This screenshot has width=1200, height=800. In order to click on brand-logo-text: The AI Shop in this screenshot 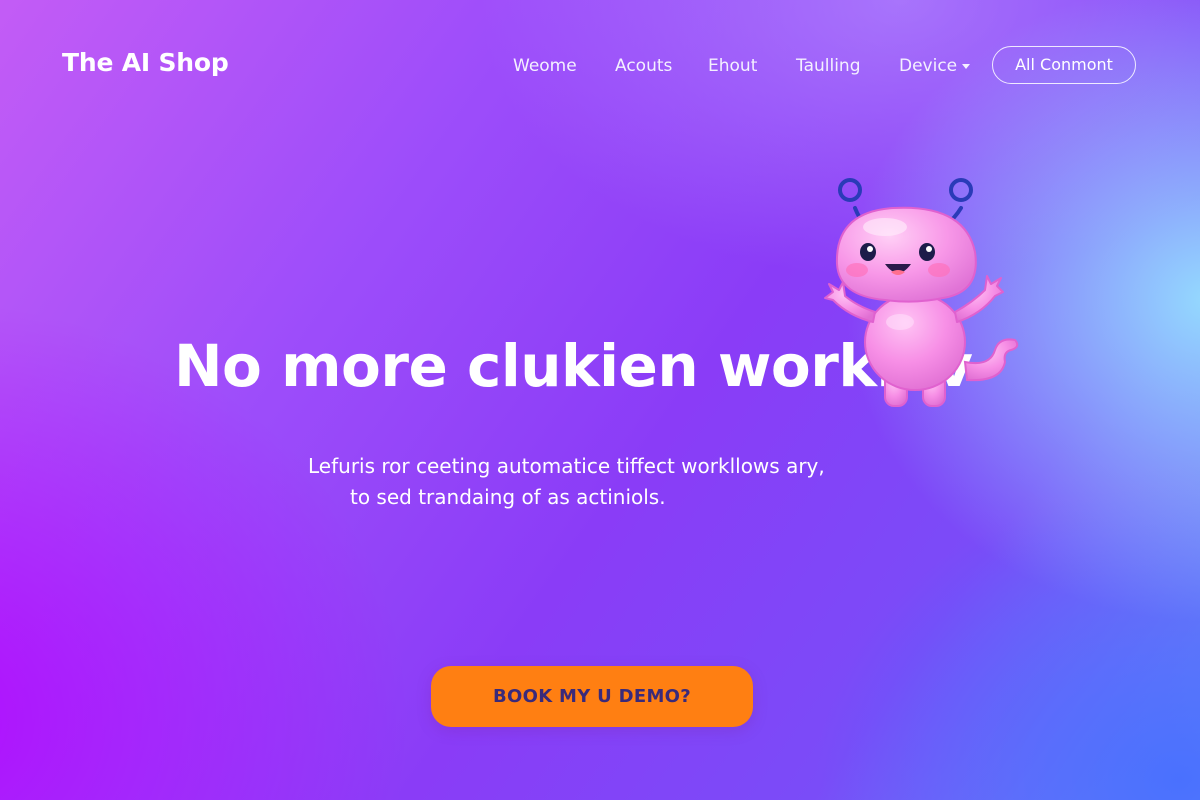, I will do `click(145, 63)`.